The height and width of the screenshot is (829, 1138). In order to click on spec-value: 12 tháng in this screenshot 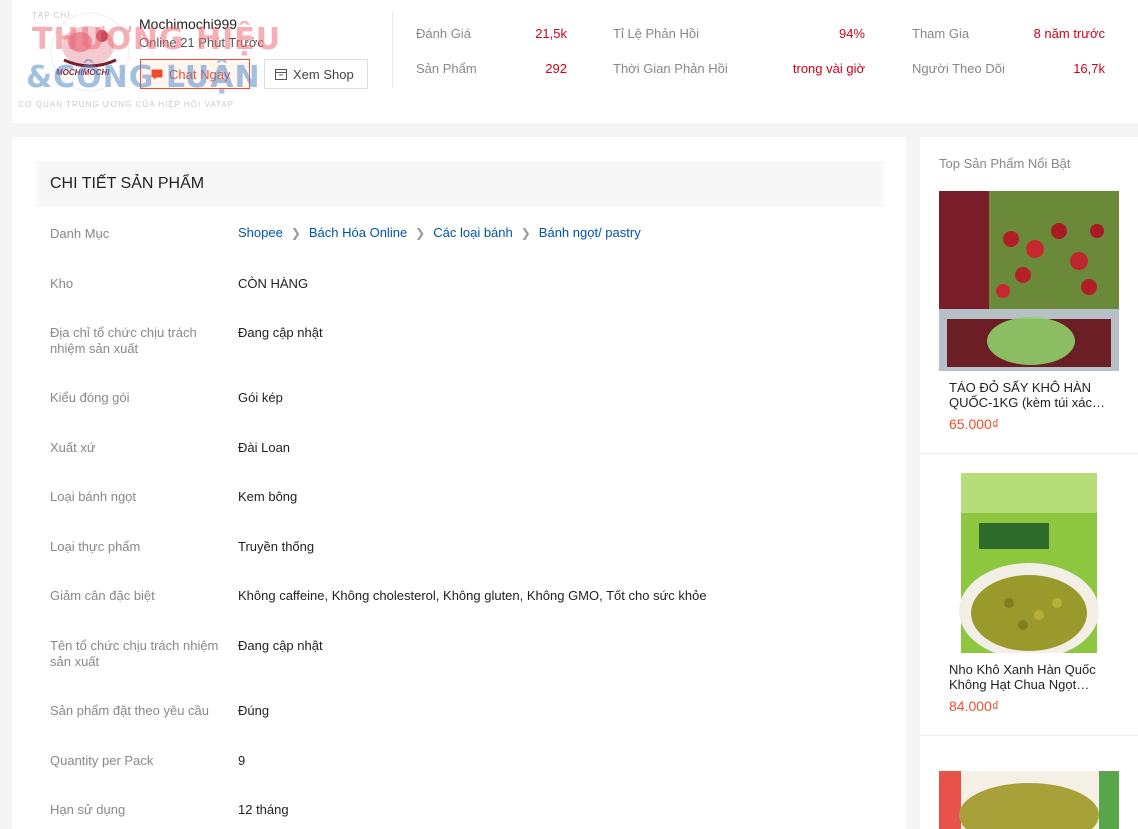, I will do `click(263, 809)`.